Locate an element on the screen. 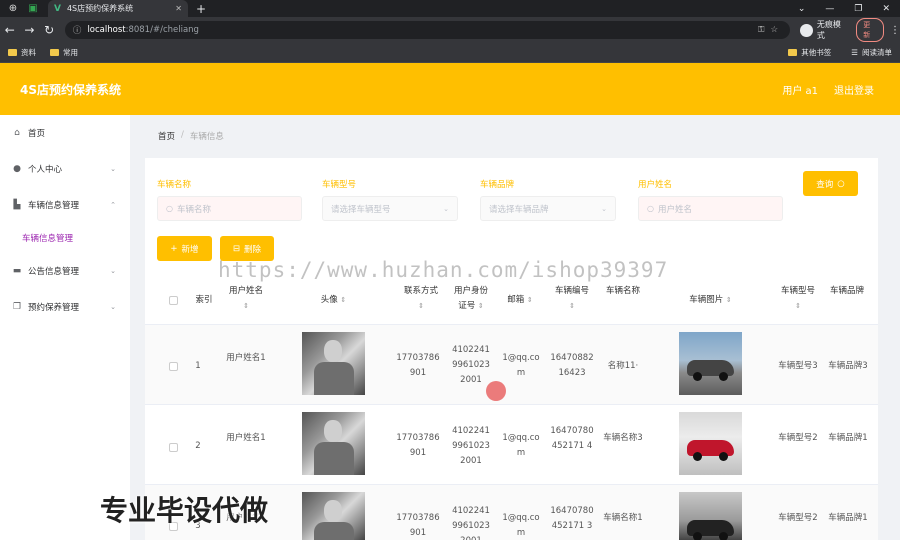 The image size is (900, 540). sidebar-subitem-vehicle-info: 车辆信息管理 is located at coordinates (65, 238).